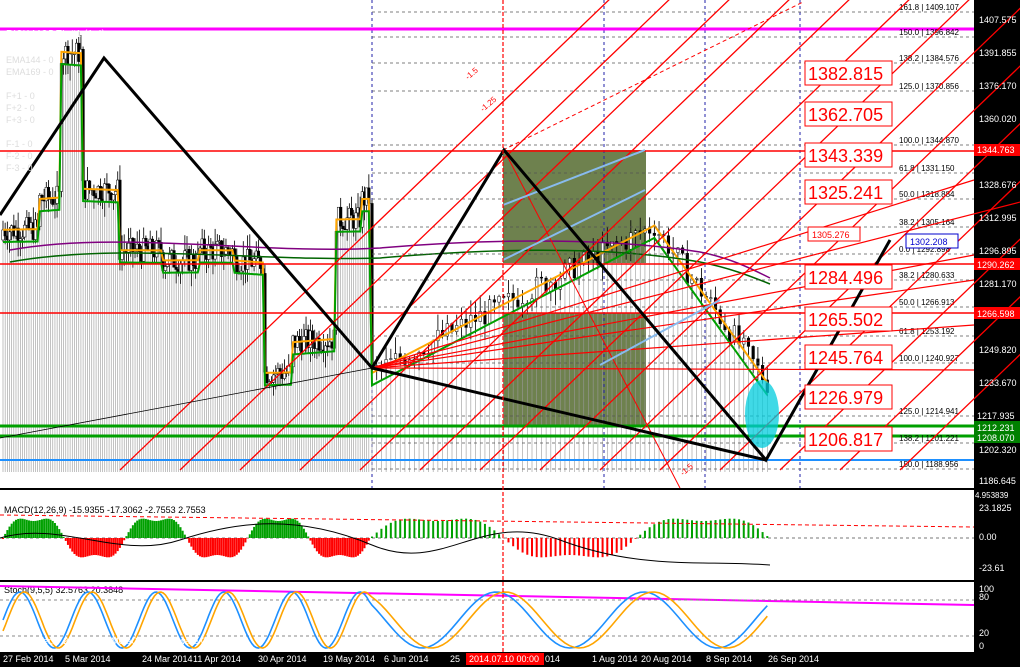 The image size is (1020, 667). Describe the element at coordinates (762, 414) in the screenshot. I see `highlight-ellipse` at that location.